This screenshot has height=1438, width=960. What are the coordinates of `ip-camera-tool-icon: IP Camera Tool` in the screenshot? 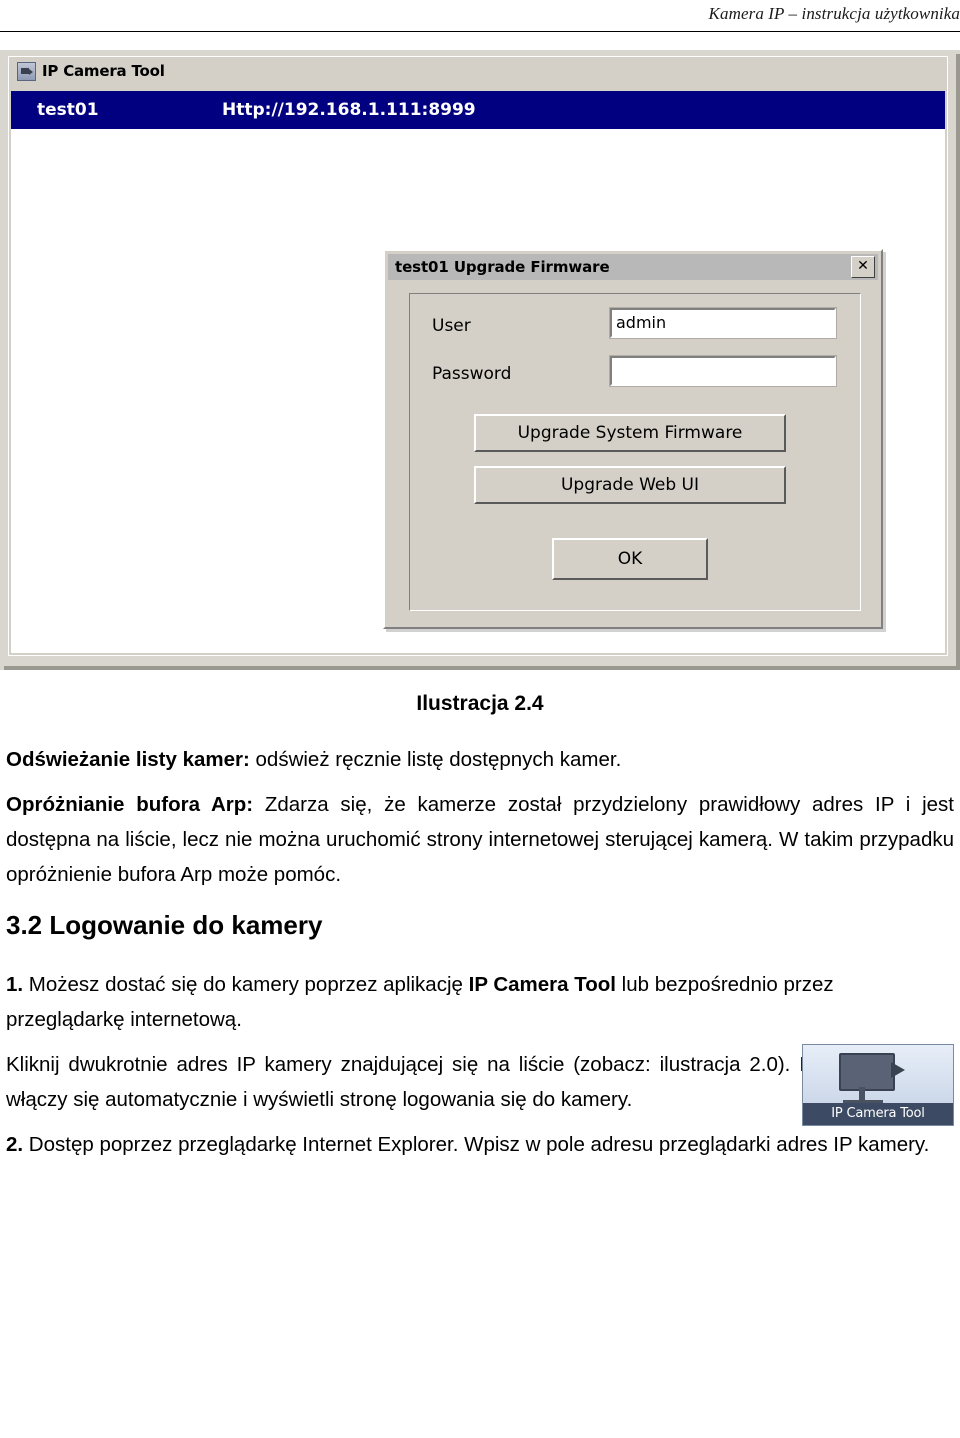 It's located at (878, 1085).